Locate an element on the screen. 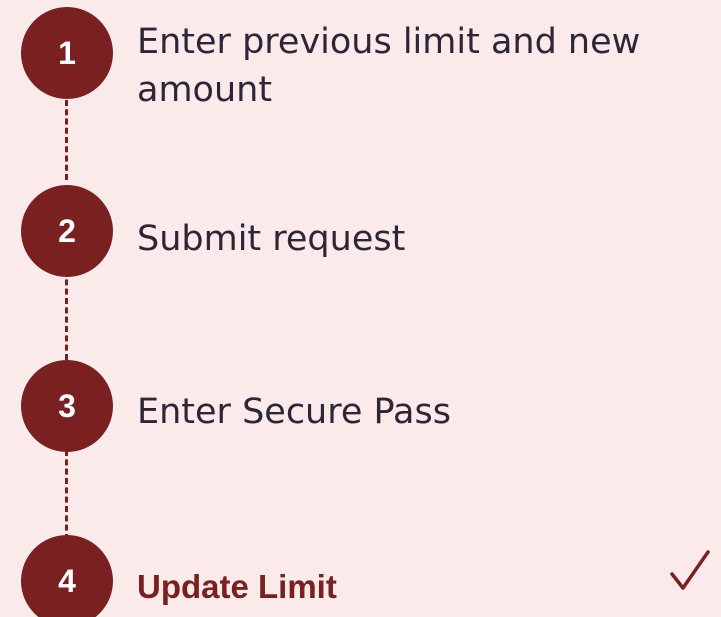 The image size is (721, 617). step-4-number: 4 is located at coordinates (67, 576).